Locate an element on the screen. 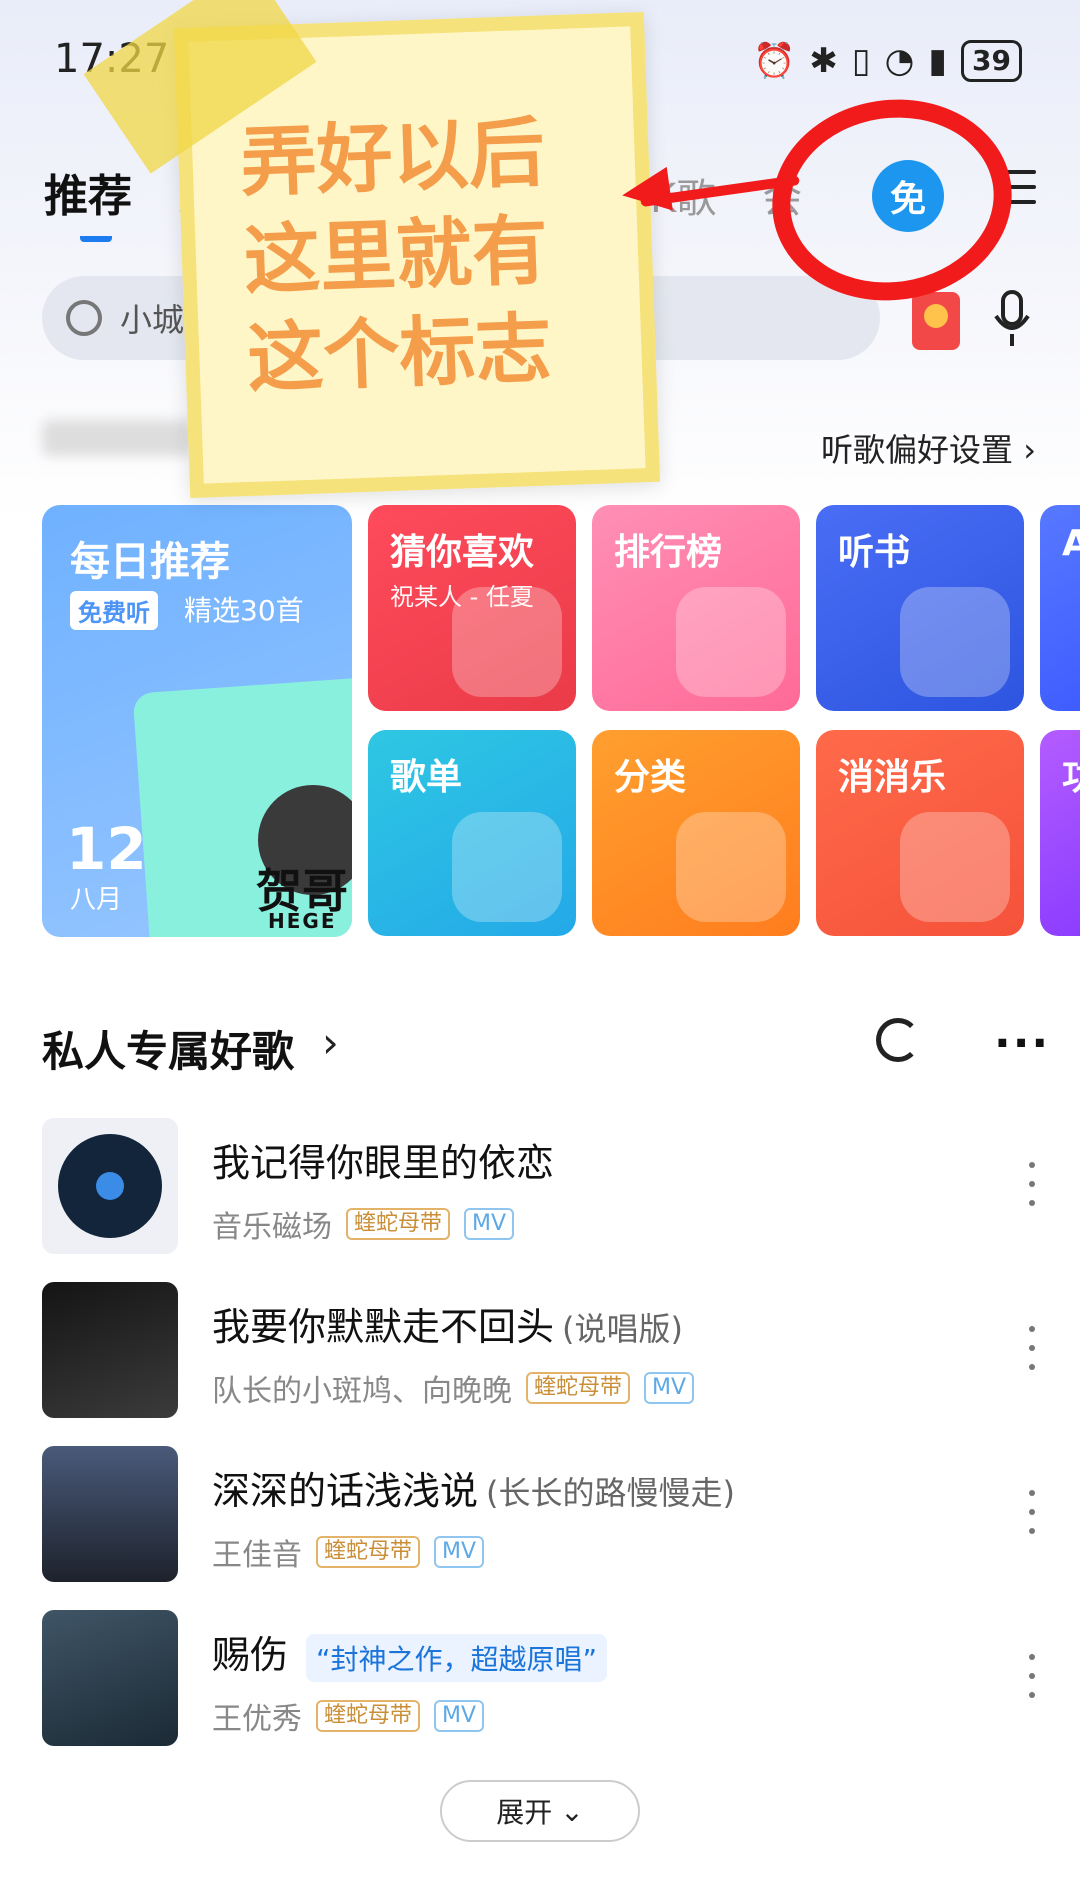 The height and width of the screenshot is (1885, 1080). card-title: 功 is located at coordinates (1071, 774).